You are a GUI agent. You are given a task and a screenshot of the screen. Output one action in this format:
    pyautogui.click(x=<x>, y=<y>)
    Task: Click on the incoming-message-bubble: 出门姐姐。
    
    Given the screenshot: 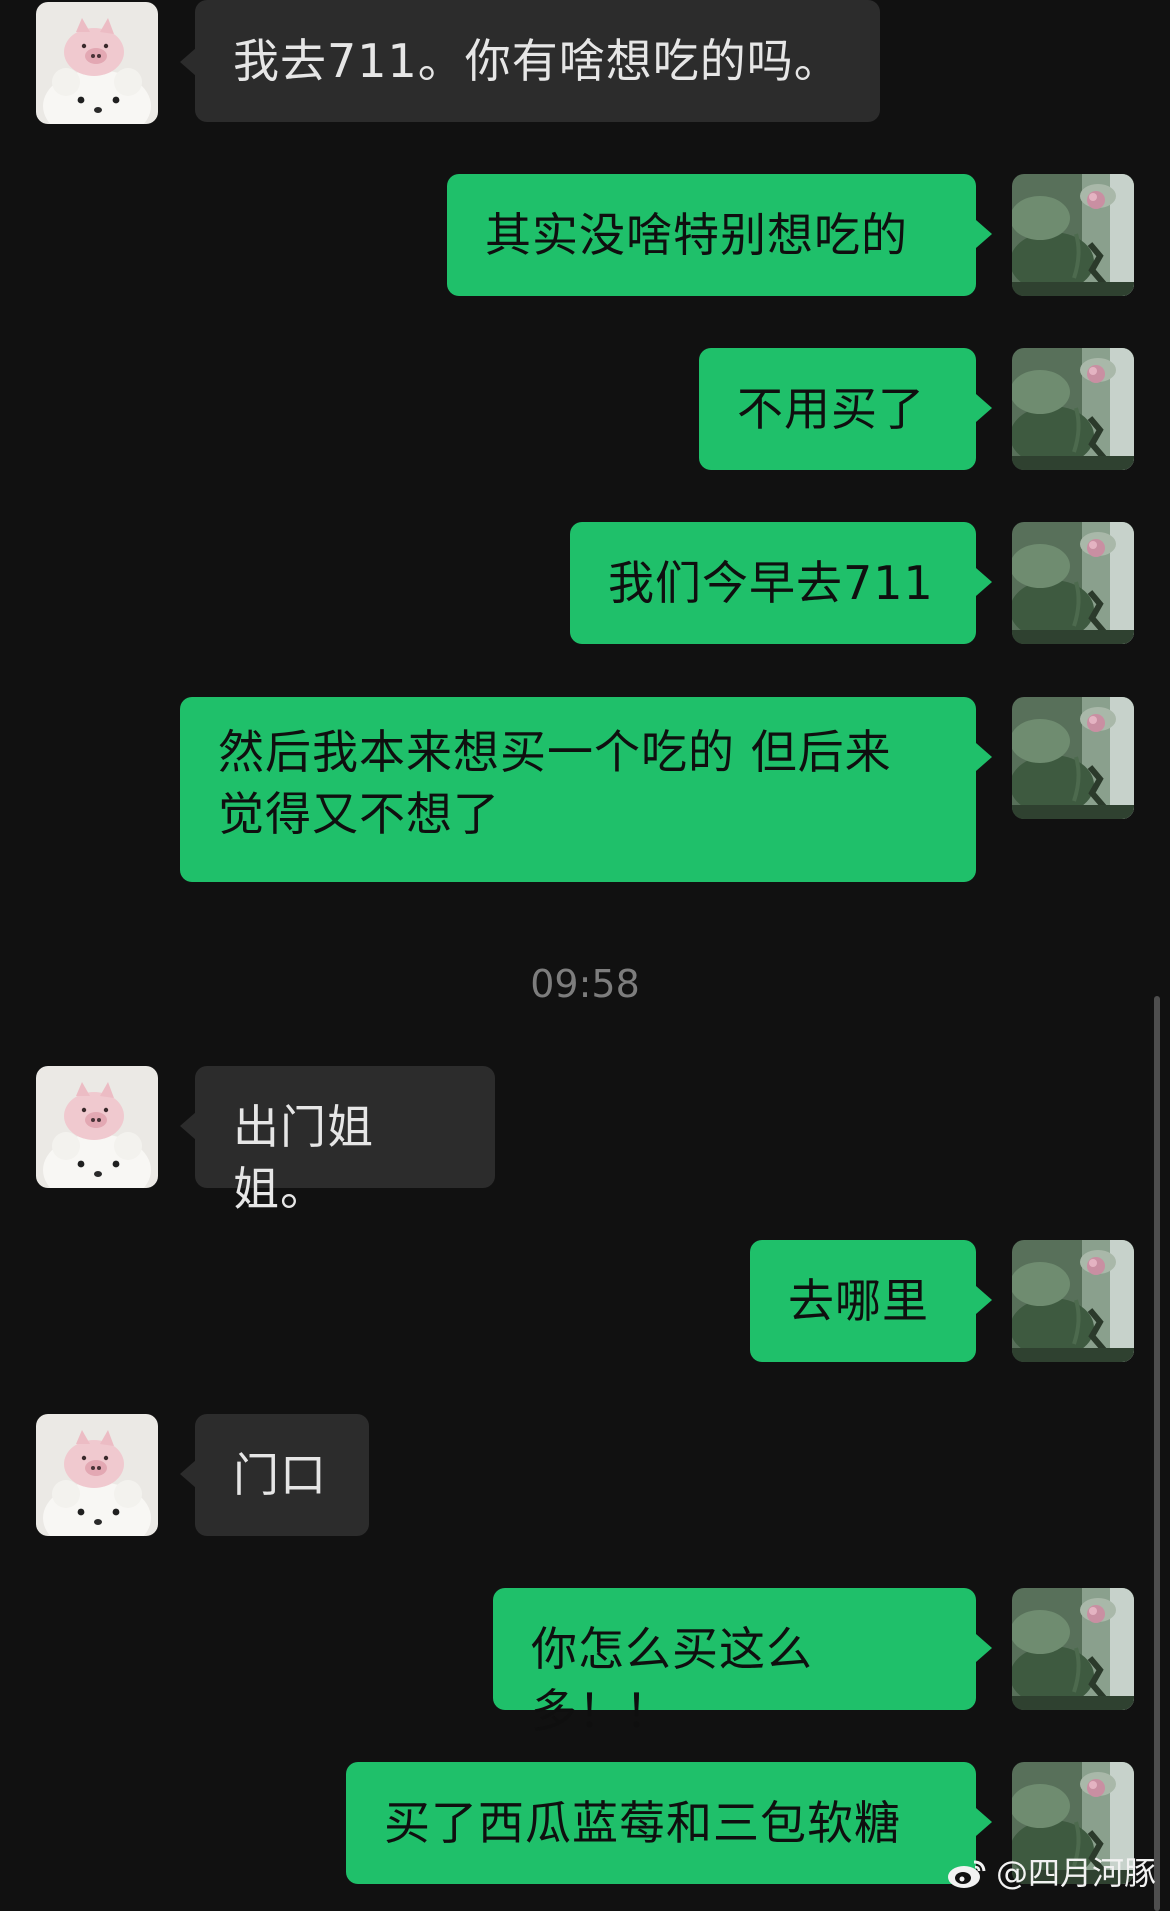 What is the action you would take?
    pyautogui.click(x=345, y=1141)
    